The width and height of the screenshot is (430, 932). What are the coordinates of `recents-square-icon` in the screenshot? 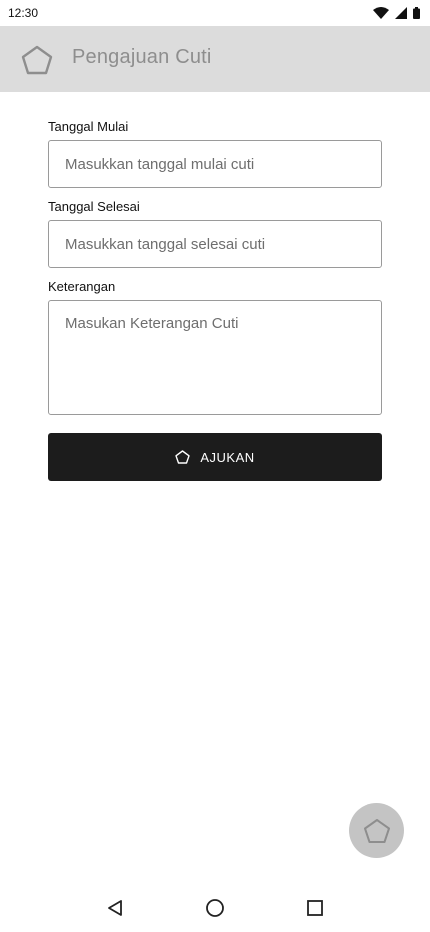 It's located at (315, 908).